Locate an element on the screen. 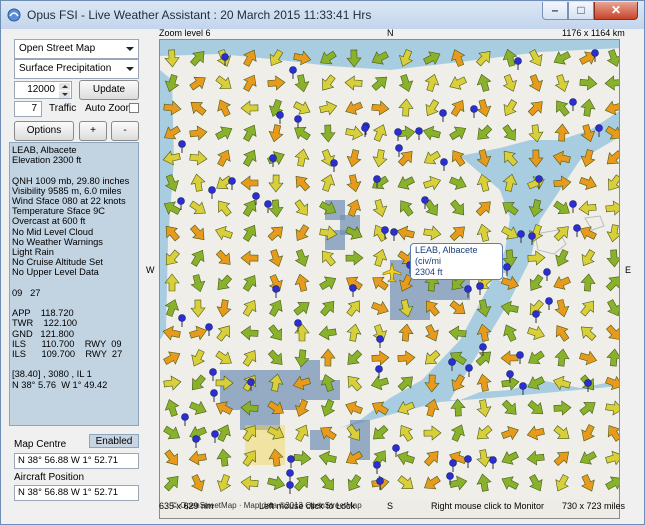 This screenshot has width=645, height=525. info-line: Visibility 9585 m, 6.0 miles is located at coordinates (67, 190).